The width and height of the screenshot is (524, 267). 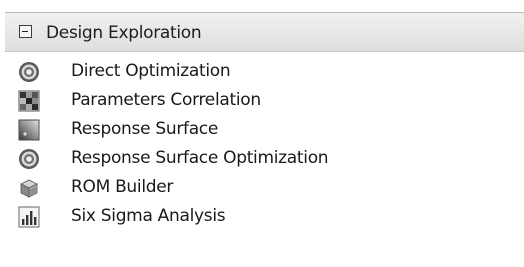 I want to click on toolbox-item-parameters-correlation: Parameters Correlation, so click(x=262, y=100).